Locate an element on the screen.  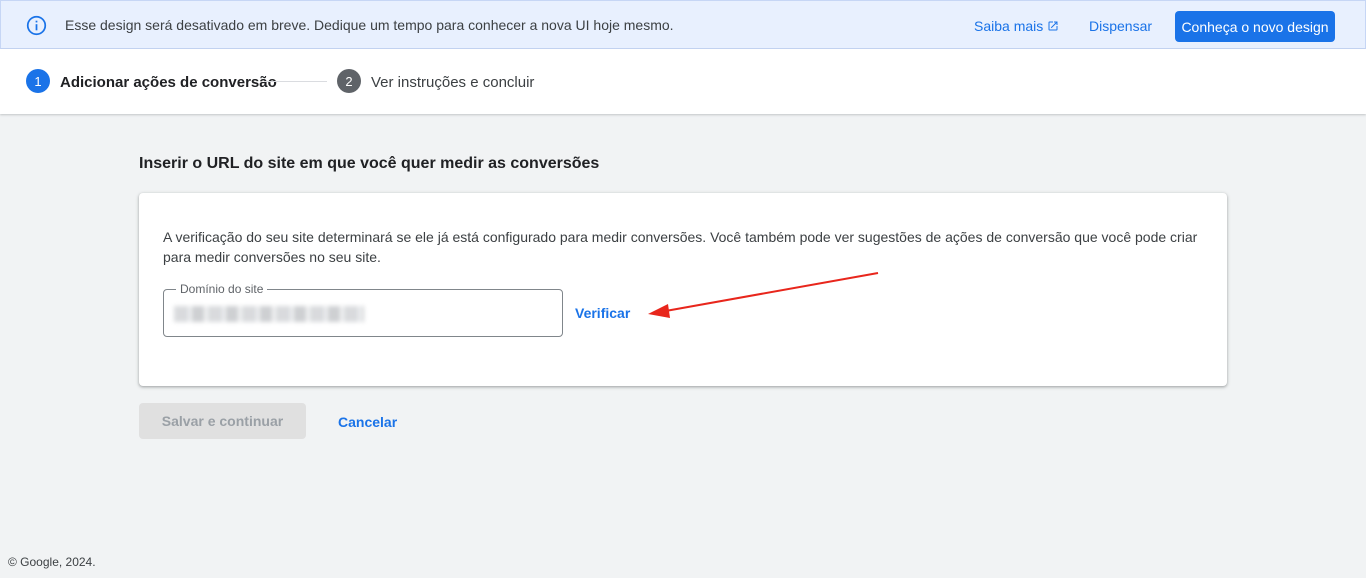
site-domain-field: Domínio do site is located at coordinates (363, 309).